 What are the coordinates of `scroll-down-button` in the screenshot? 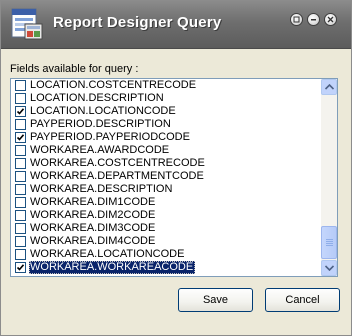 It's located at (329, 268).